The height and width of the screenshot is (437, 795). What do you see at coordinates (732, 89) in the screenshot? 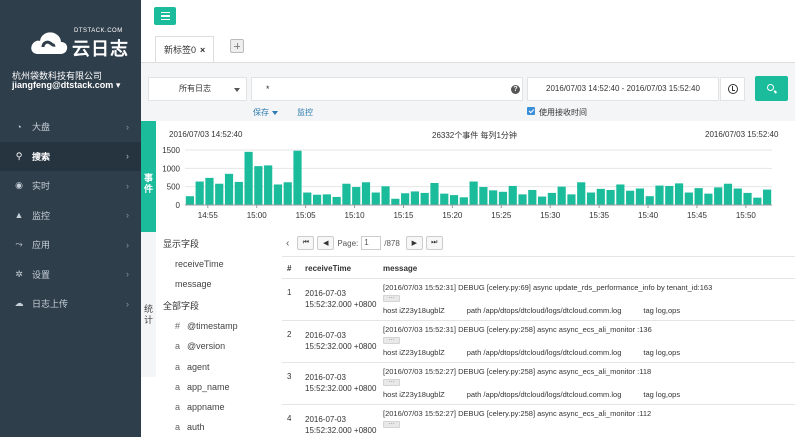
I see `time-picker-button` at bounding box center [732, 89].